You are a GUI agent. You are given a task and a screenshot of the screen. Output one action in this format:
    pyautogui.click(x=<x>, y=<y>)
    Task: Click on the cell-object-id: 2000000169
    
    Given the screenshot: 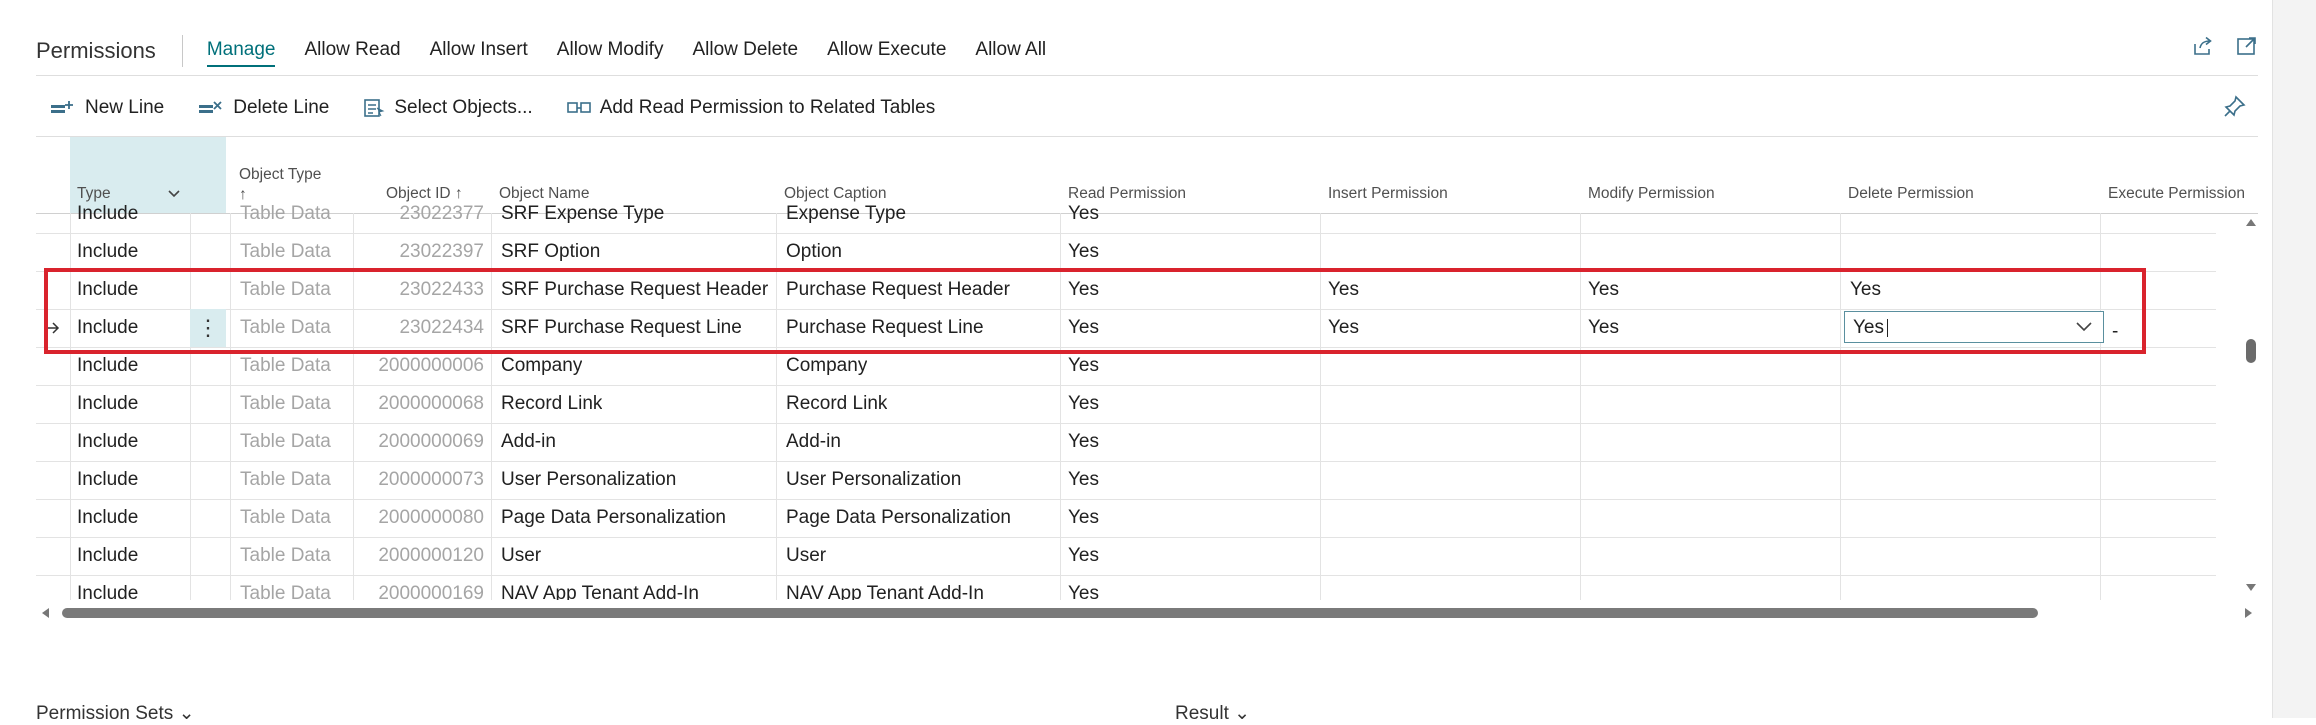 What is the action you would take?
    pyautogui.click(x=419, y=587)
    